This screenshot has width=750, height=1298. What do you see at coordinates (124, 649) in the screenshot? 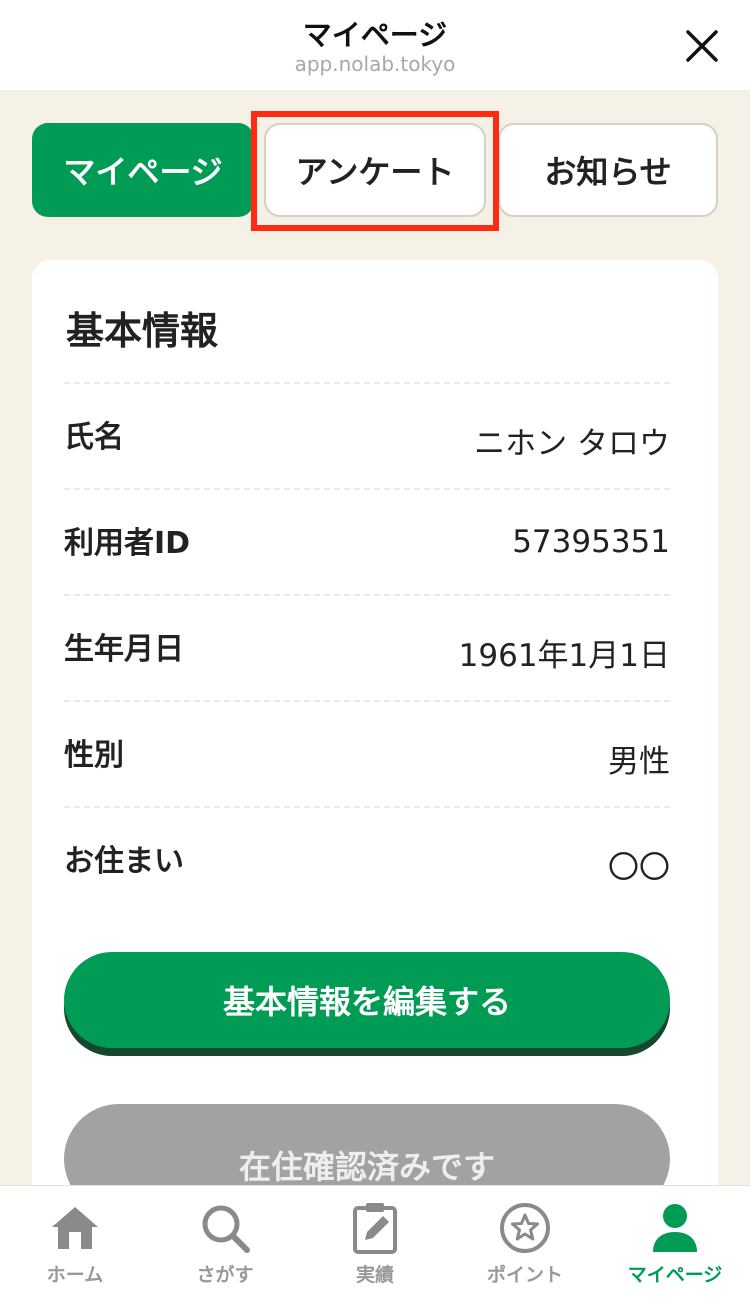
I see `row-label: 生年月日` at bounding box center [124, 649].